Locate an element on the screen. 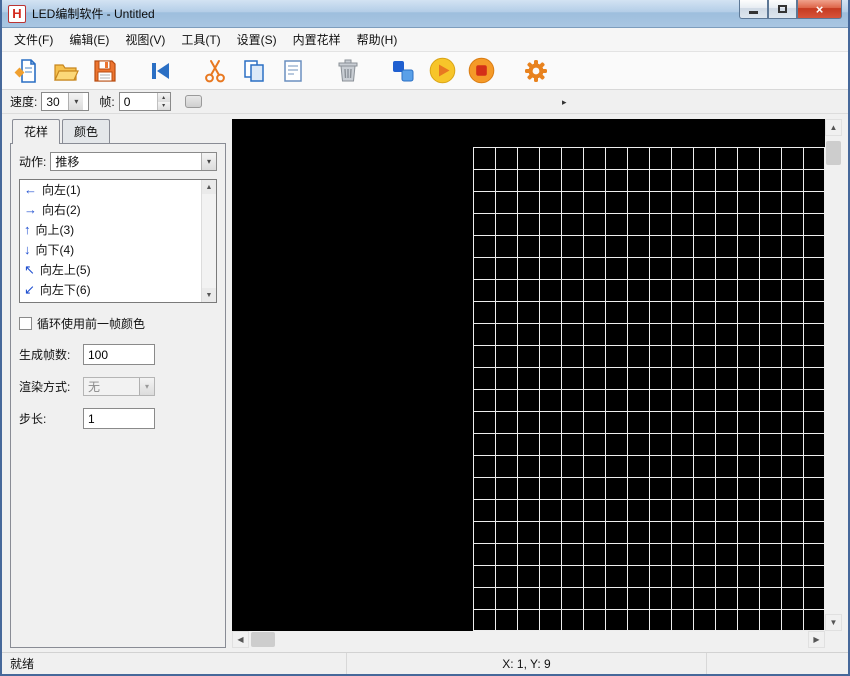 The width and height of the screenshot is (850, 676). frames-row: 生成帧数: is located at coordinates (118, 354).